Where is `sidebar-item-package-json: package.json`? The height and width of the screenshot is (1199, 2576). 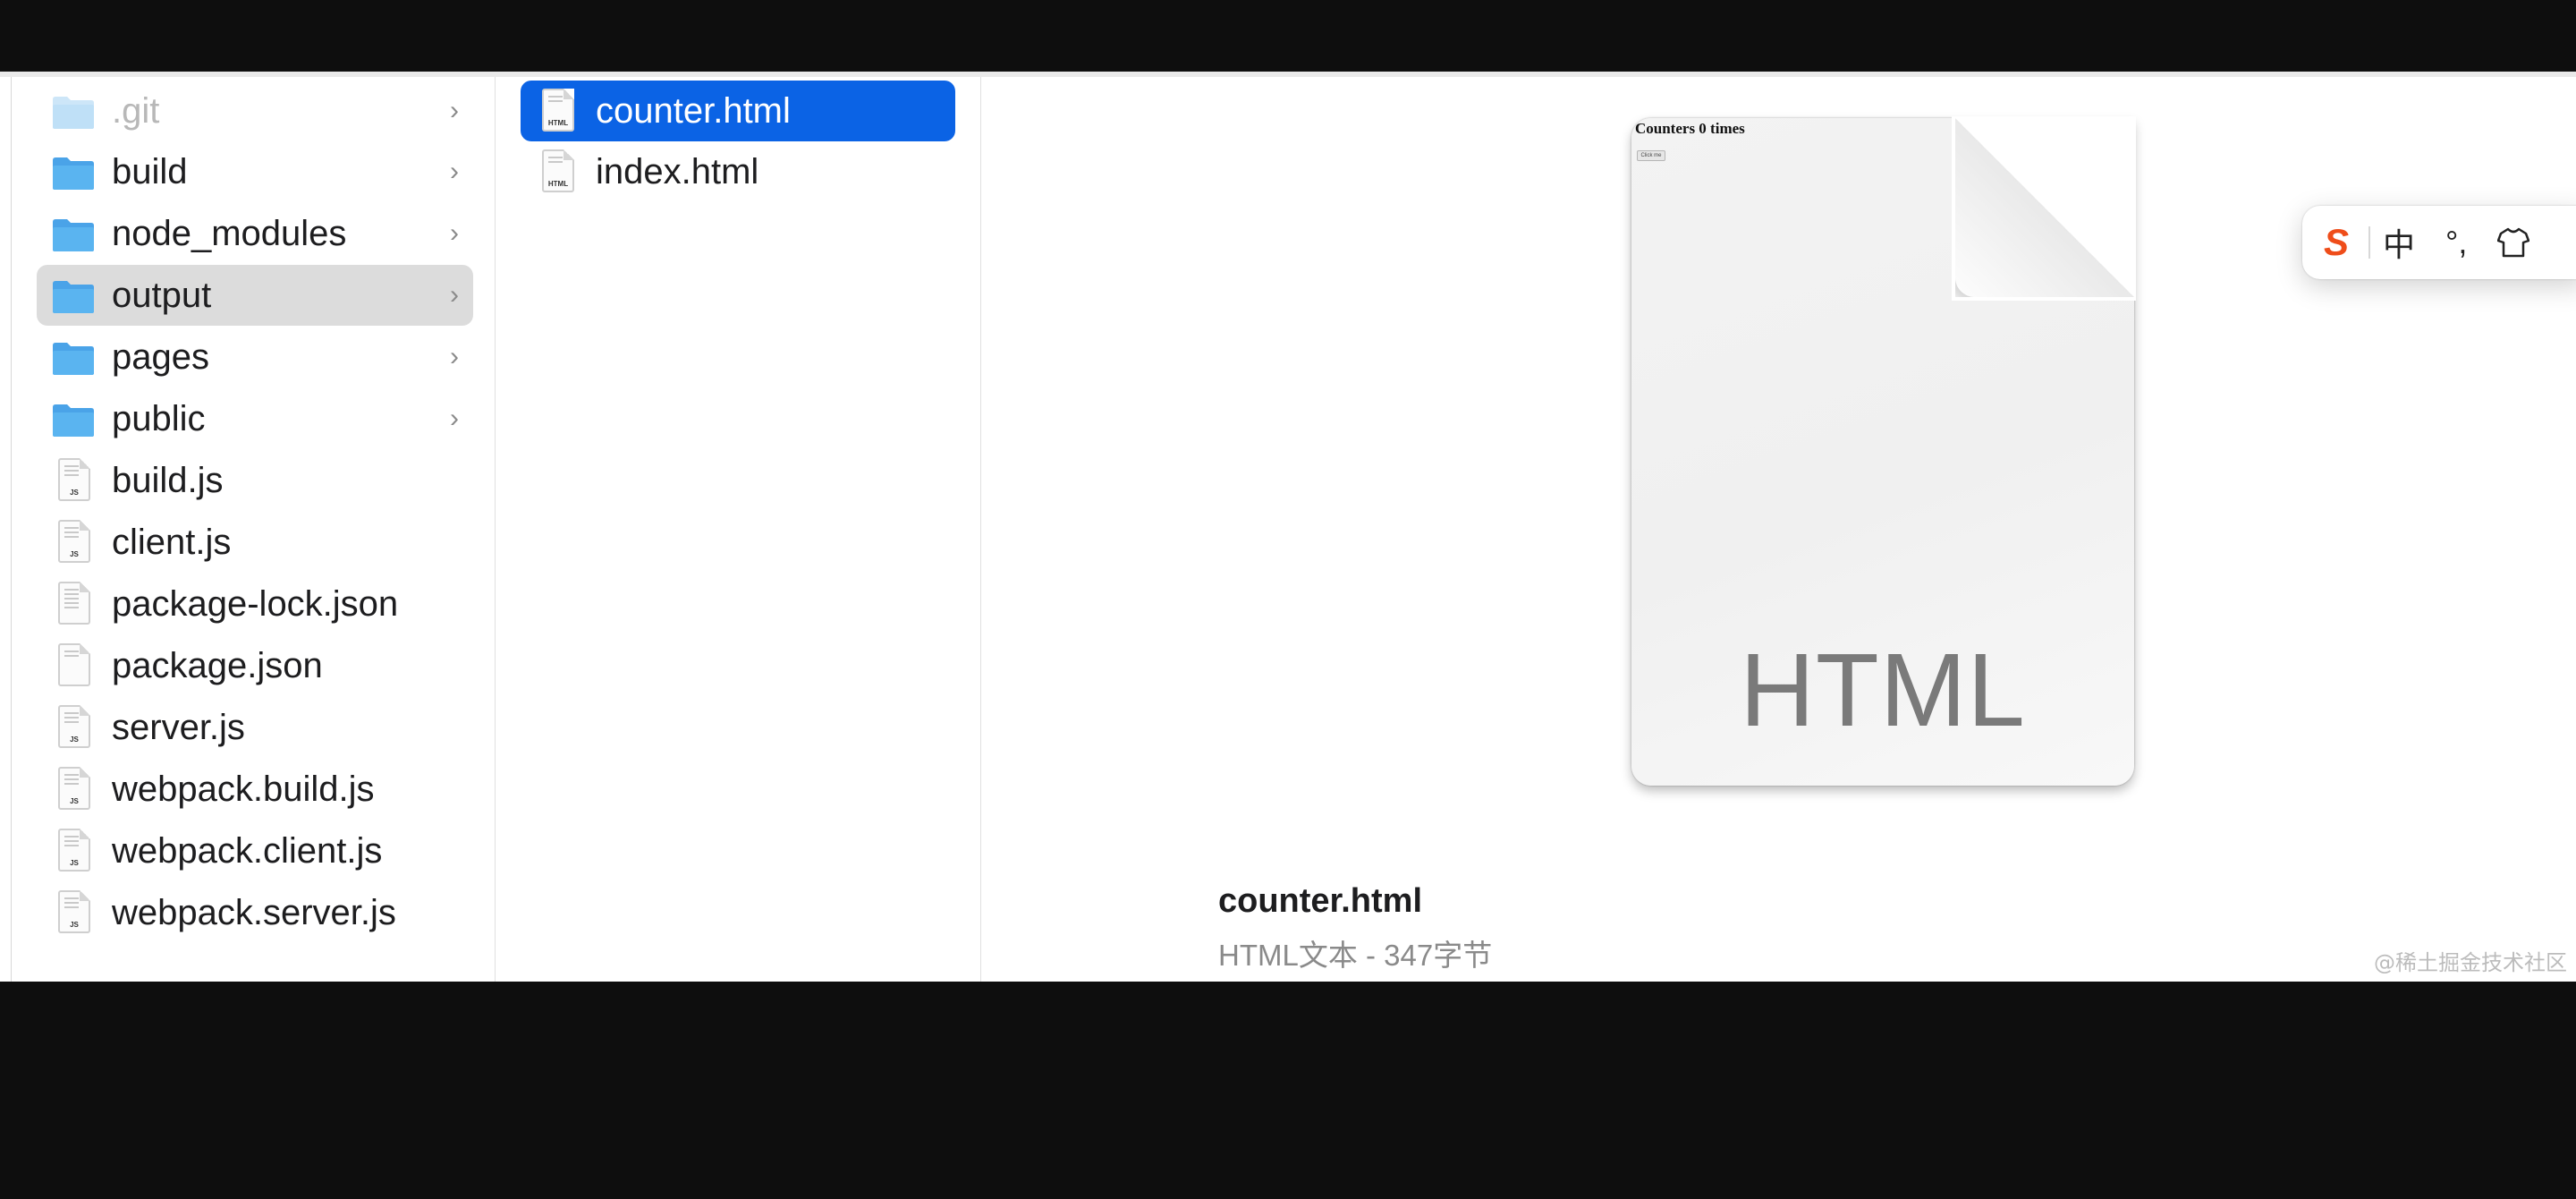 sidebar-item-package-json: package.json is located at coordinates (255, 665).